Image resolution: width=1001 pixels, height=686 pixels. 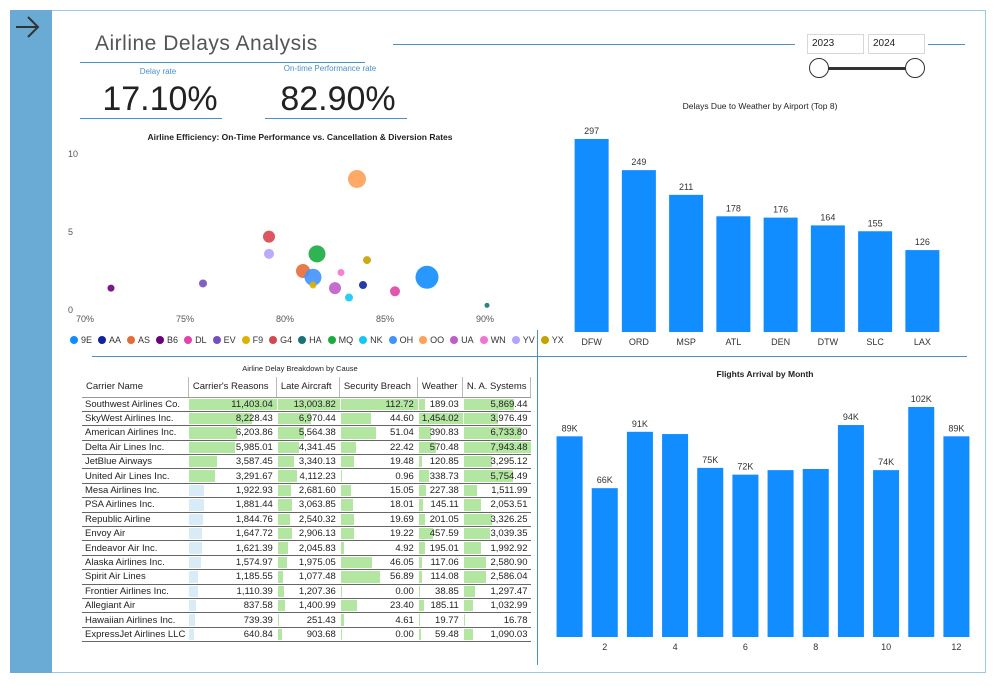 What do you see at coordinates (310, 340) in the screenshot?
I see `legend-item-ha: HA` at bounding box center [310, 340].